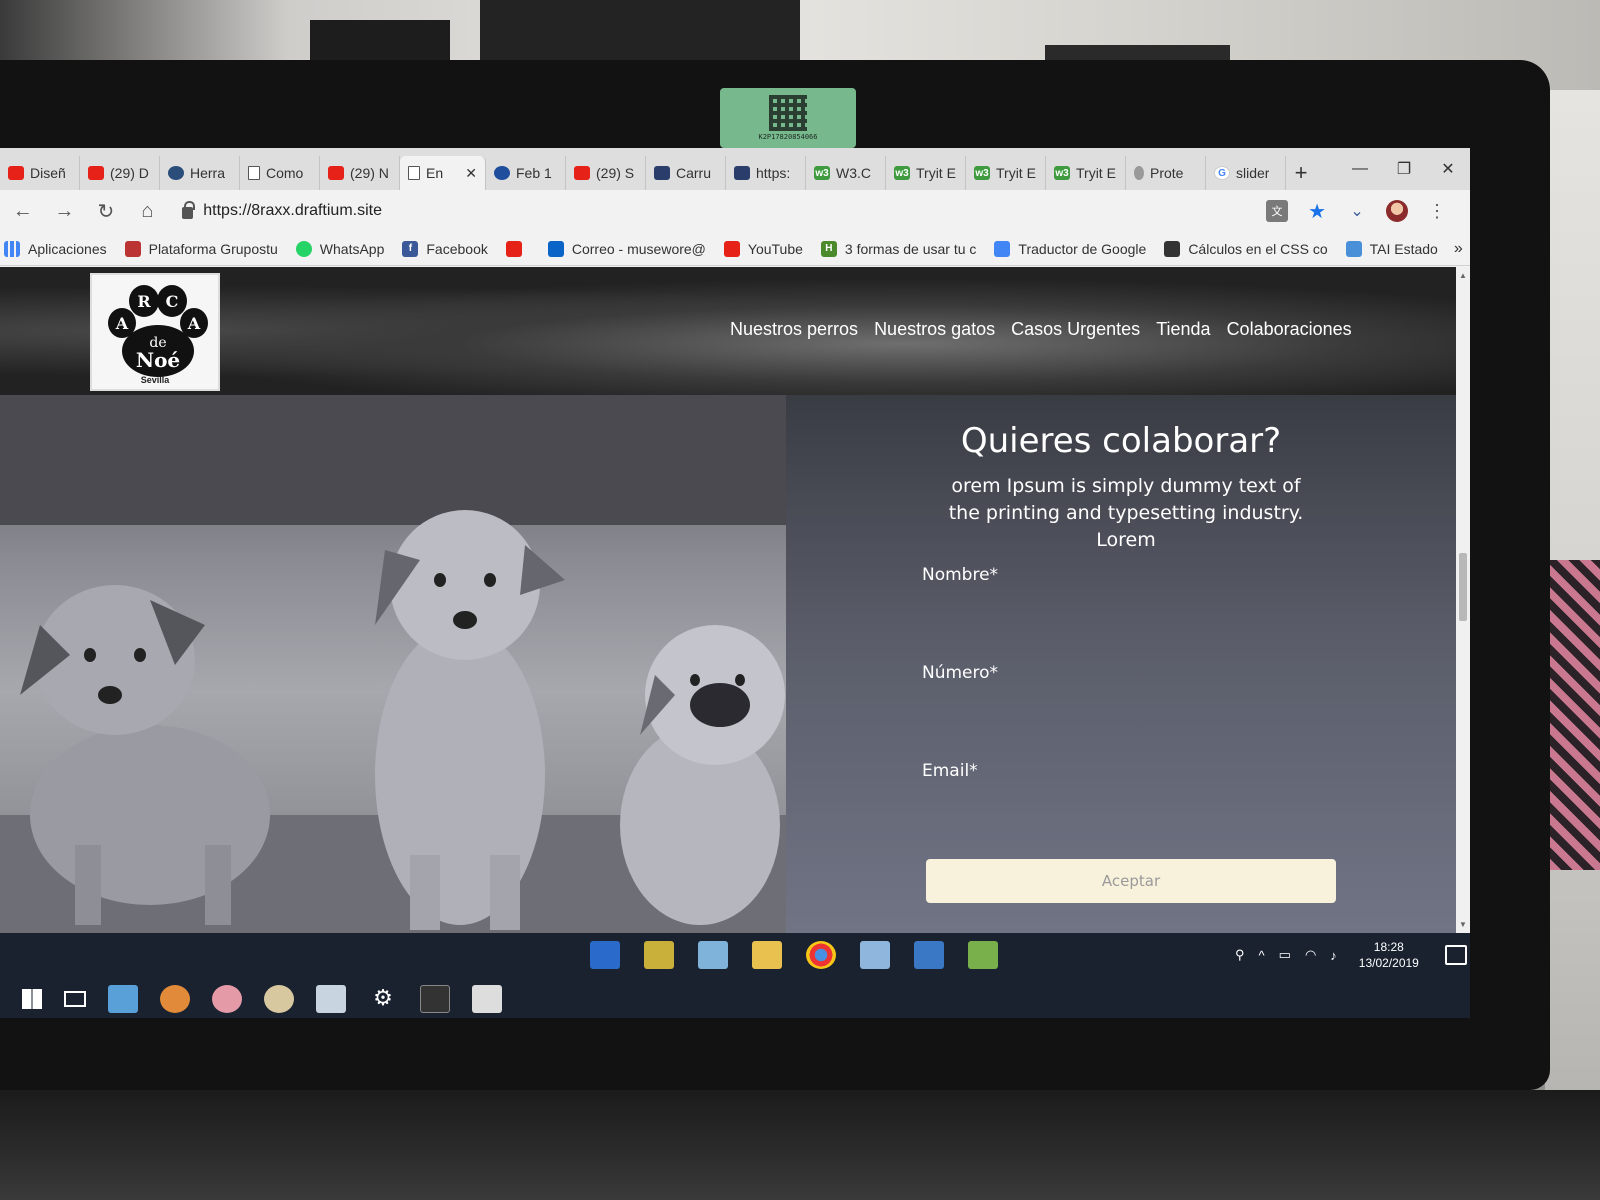 Image resolution: width=1600 pixels, height=1200 pixels. What do you see at coordinates (1404, 169) in the screenshot?
I see `restore-button: ❐` at bounding box center [1404, 169].